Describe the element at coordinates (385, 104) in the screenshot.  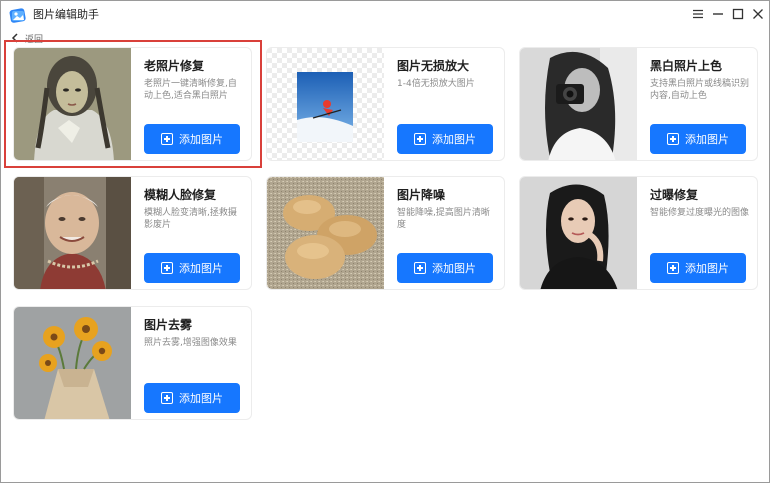
I see `card-lossless-upscale: 图片无损放大 1-4倍无损放大图片 添加图片` at that location.